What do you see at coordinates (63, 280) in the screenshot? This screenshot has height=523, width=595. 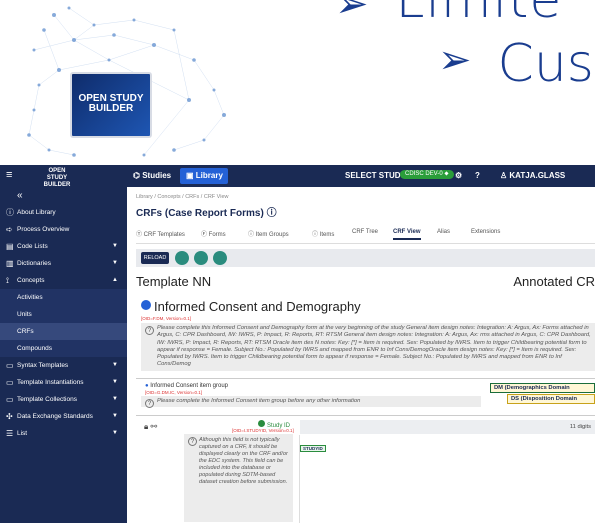 I see `sidebar-item-concepts: ⟟ Concepts ▲` at bounding box center [63, 280].